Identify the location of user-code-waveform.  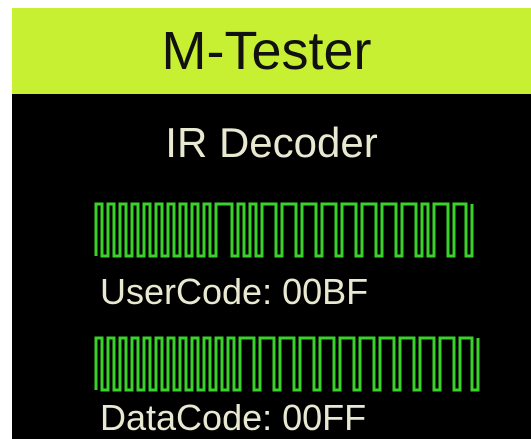
(284, 230).